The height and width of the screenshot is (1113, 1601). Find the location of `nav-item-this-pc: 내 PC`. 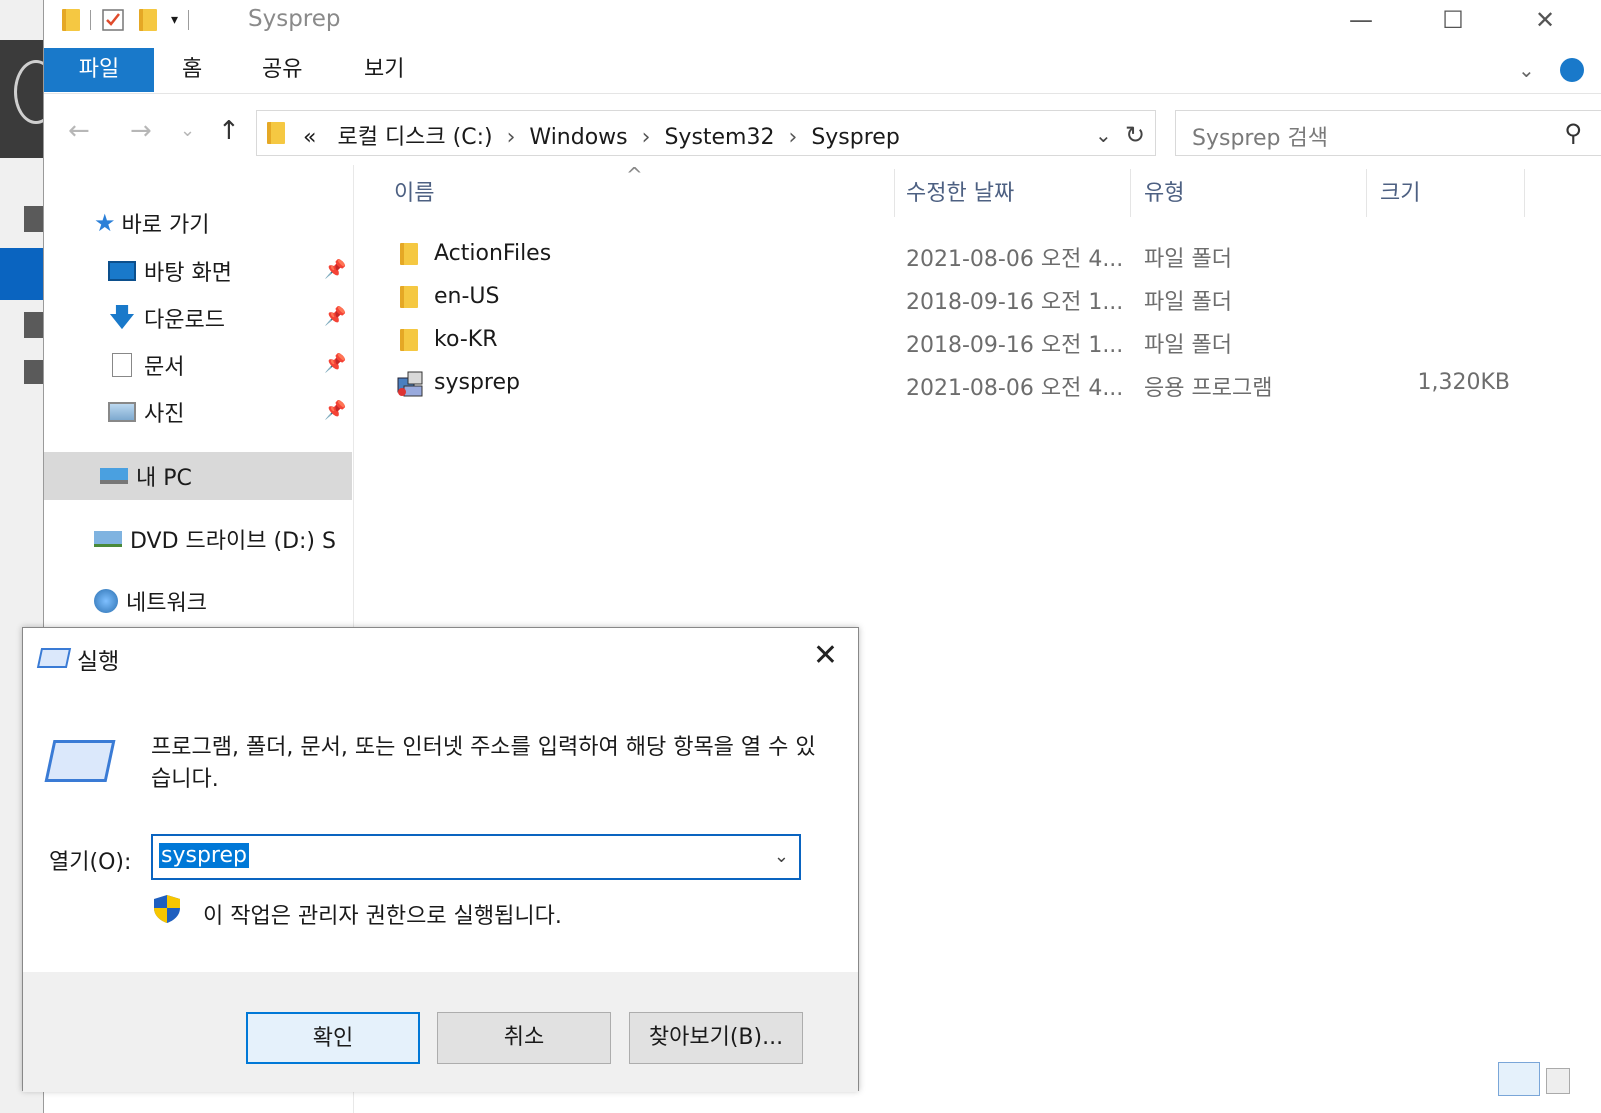

nav-item-this-pc: 내 PC is located at coordinates (146, 476).